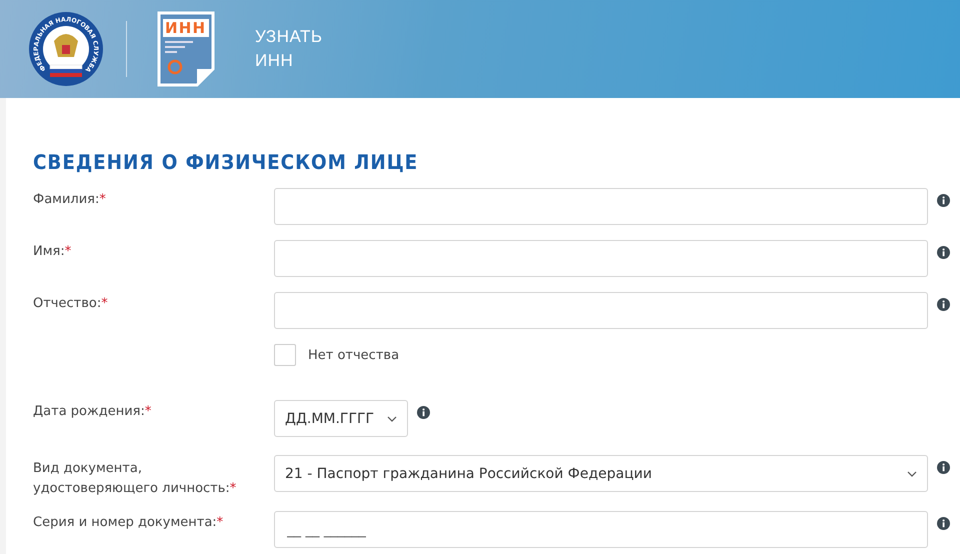  What do you see at coordinates (135, 479) in the screenshot?
I see `field-label: Вид документа, удостоверяющего личность:*` at bounding box center [135, 479].